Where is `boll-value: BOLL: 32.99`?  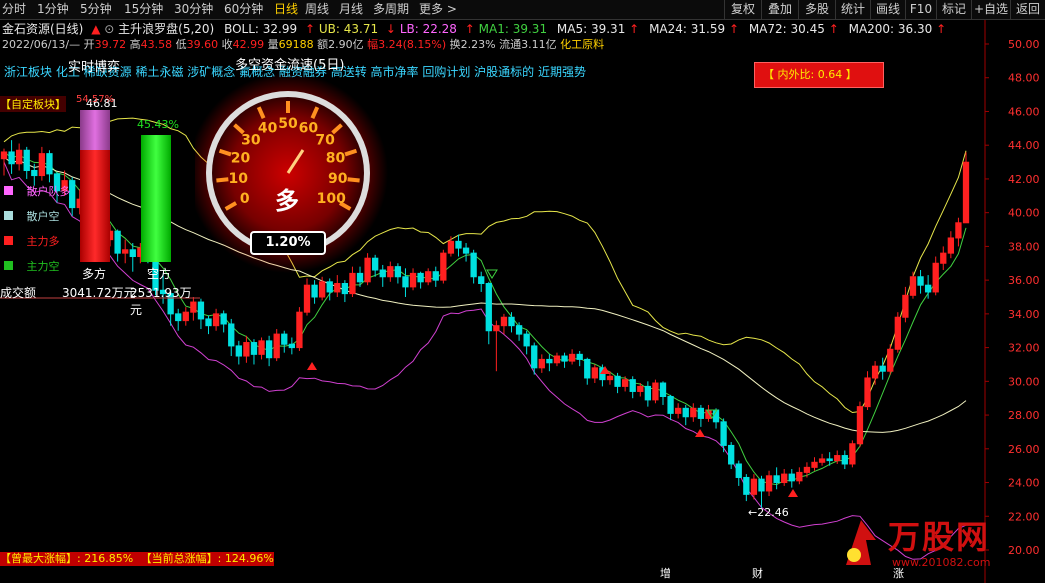 boll-value: BOLL: 32.99 is located at coordinates (261, 29).